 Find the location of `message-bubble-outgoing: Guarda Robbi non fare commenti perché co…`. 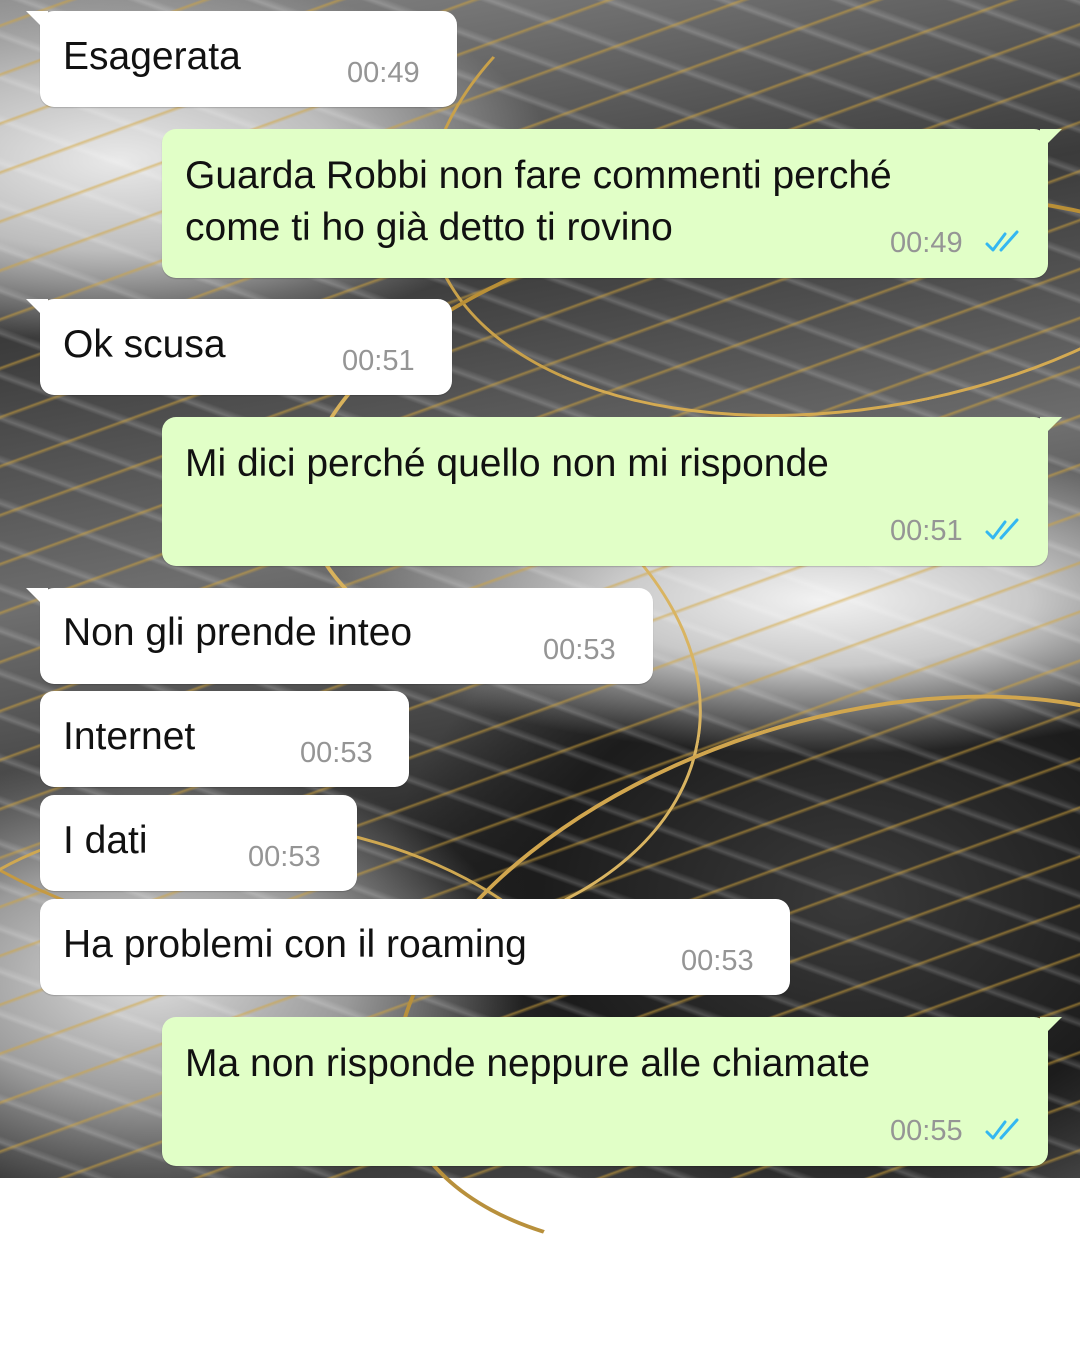

message-bubble-outgoing: Guarda Robbi non fare commenti perché co… is located at coordinates (612, 203).